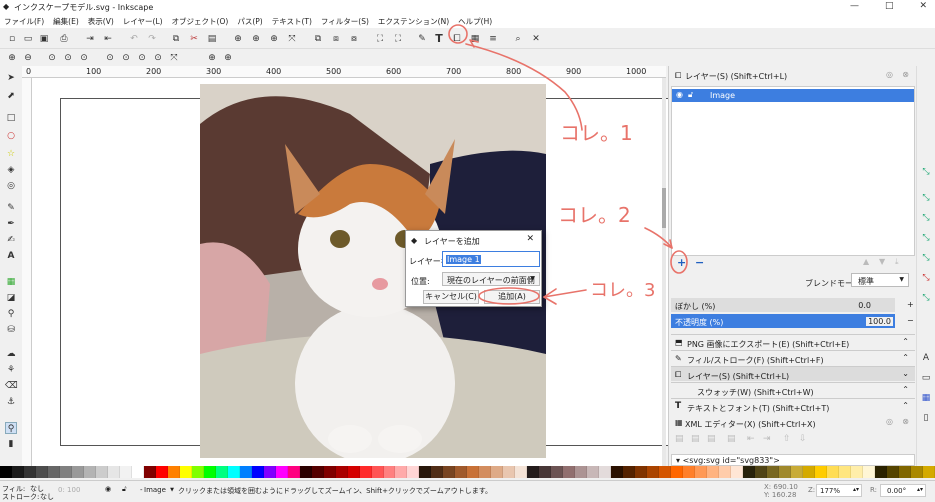  I want to click on opacity-field: 0: 100, so click(69, 490).